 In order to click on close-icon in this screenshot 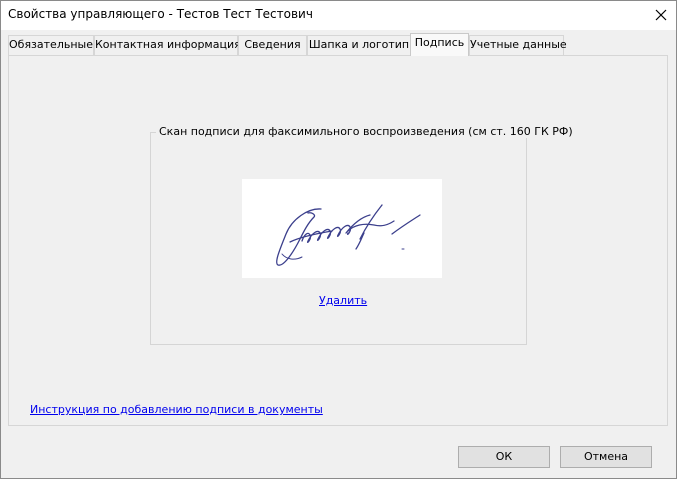, I will do `click(661, 15)`.